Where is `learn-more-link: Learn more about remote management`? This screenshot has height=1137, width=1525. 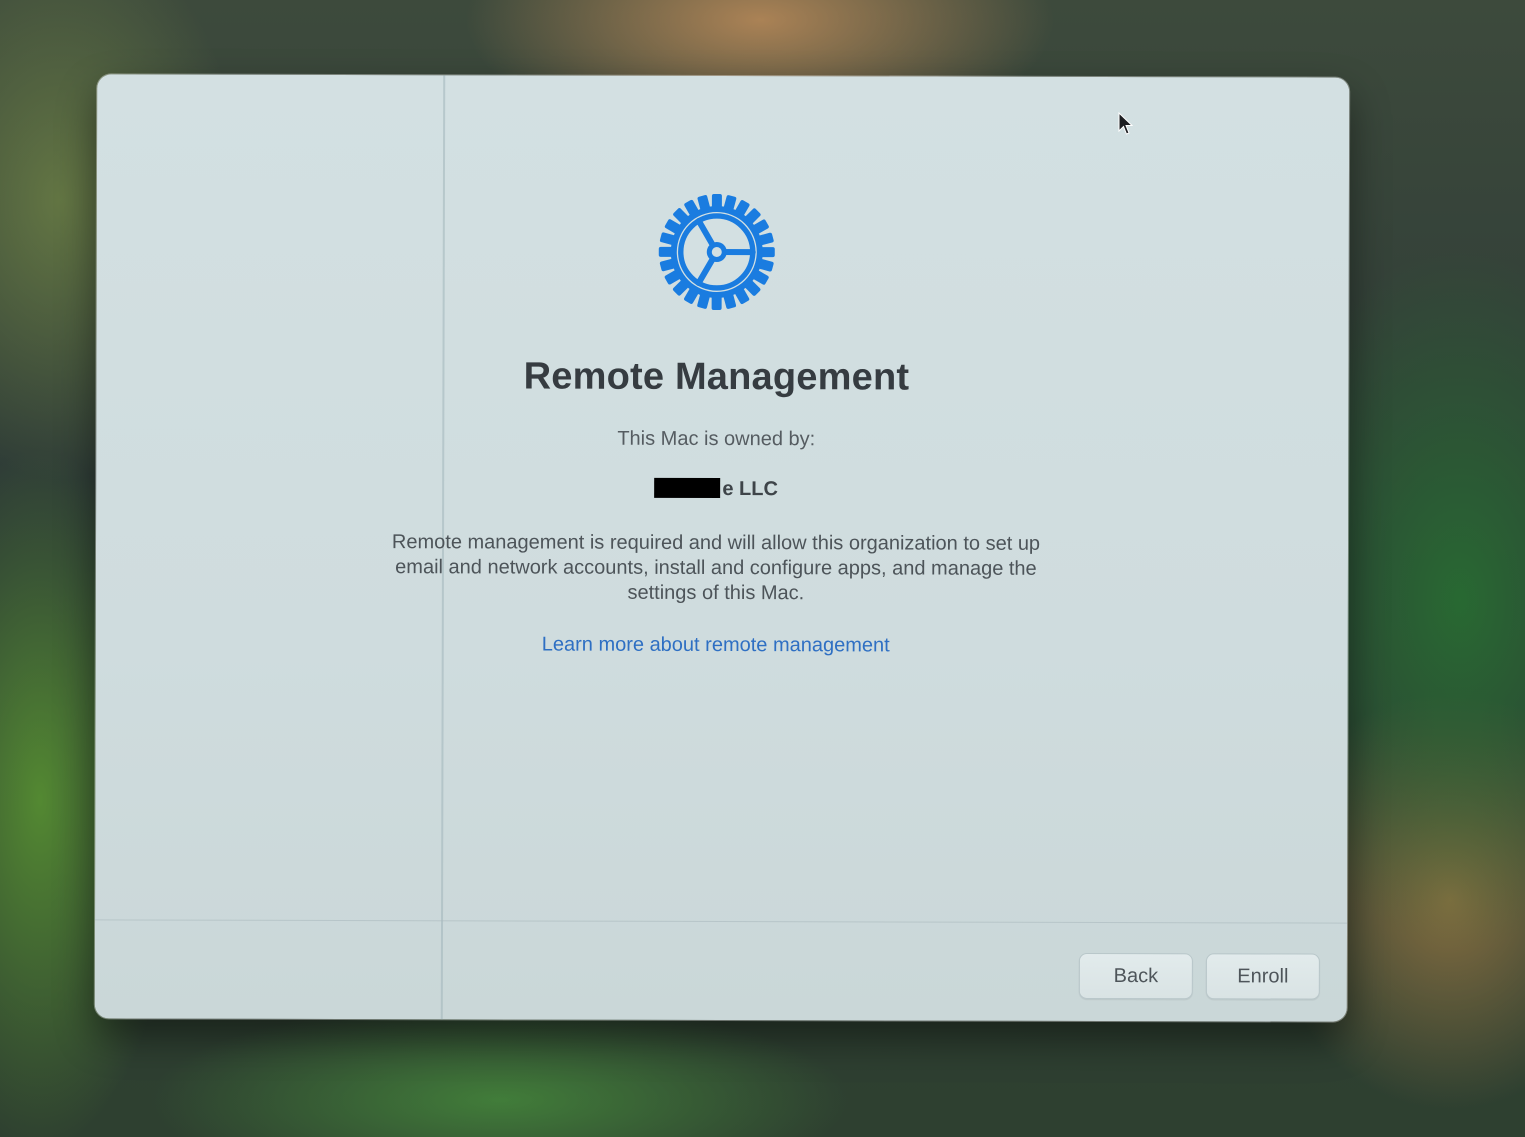 learn-more-link: Learn more about remote management is located at coordinates (716, 645).